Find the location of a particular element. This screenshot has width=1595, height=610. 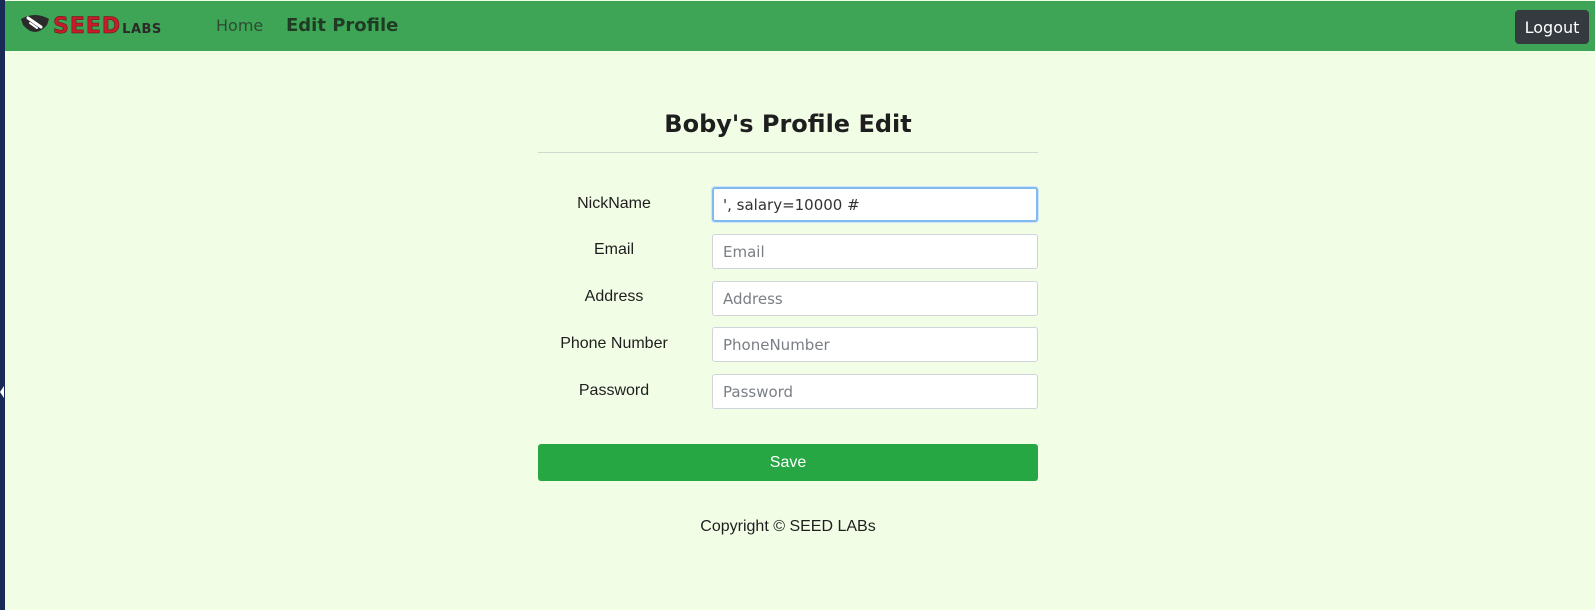

logo-text: SEED is located at coordinates (87, 26).